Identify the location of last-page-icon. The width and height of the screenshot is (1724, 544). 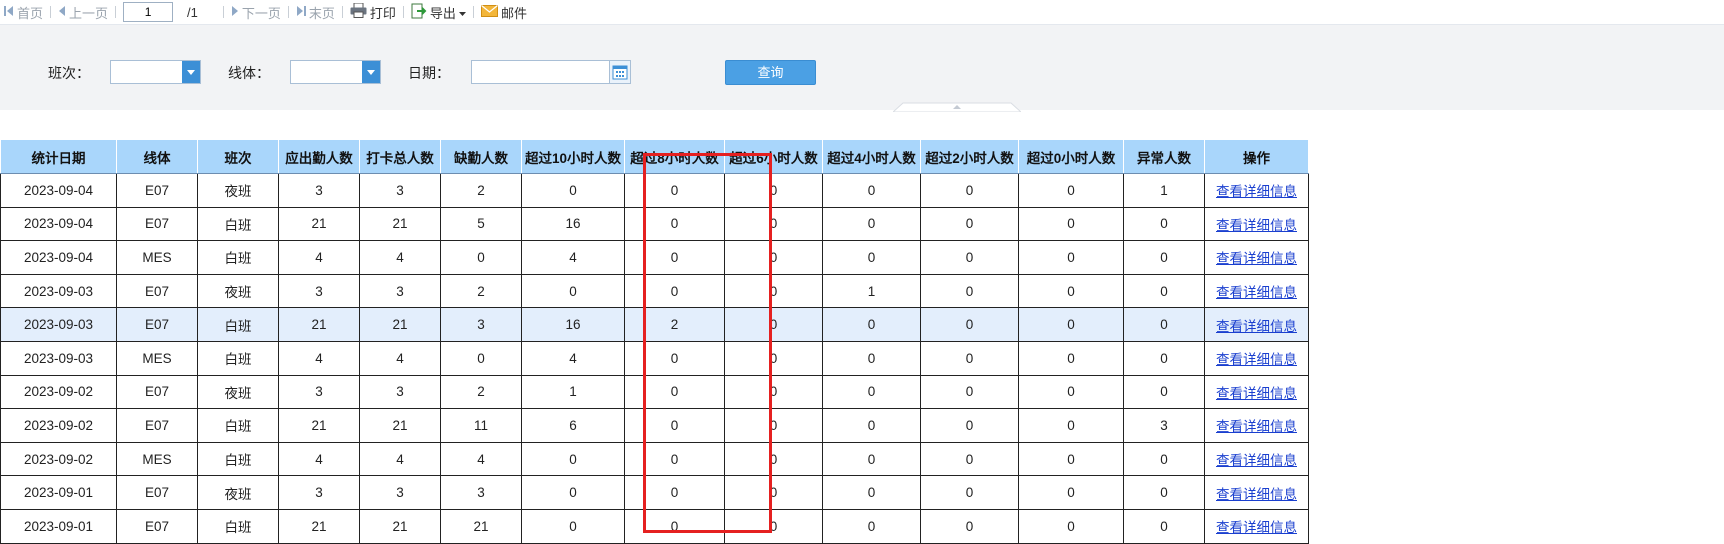
(301, 12).